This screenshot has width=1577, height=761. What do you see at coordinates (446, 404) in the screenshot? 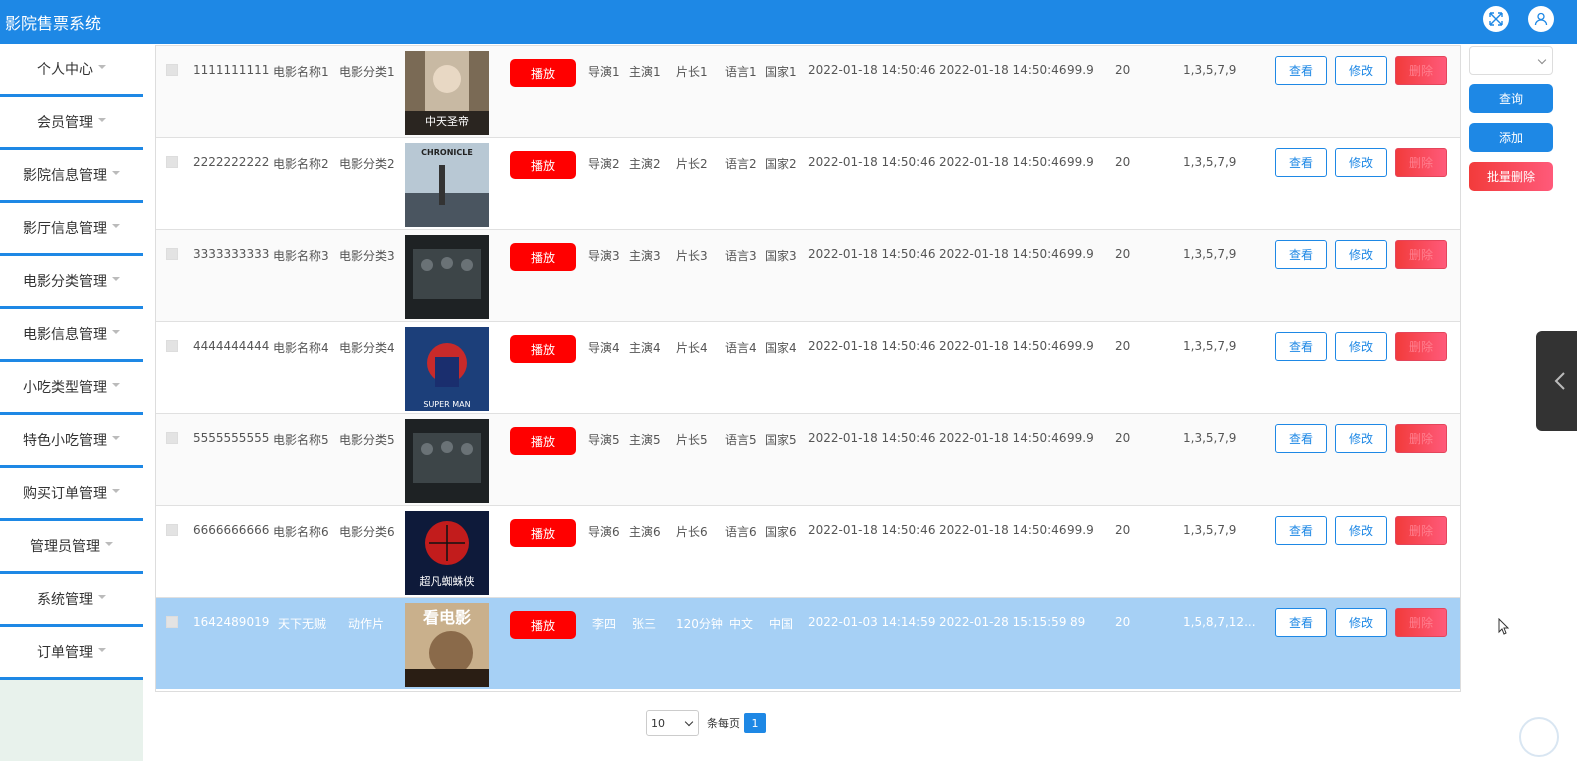
I see `poster-title: SUPER MAN` at bounding box center [446, 404].